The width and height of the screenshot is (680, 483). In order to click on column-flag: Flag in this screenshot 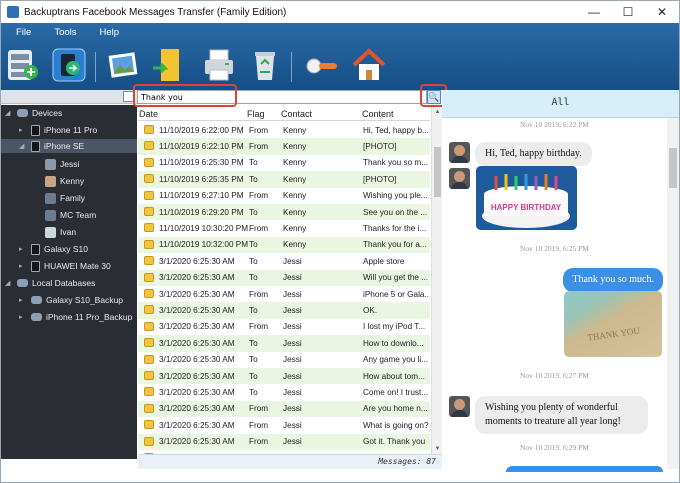, I will do `click(256, 114)`.